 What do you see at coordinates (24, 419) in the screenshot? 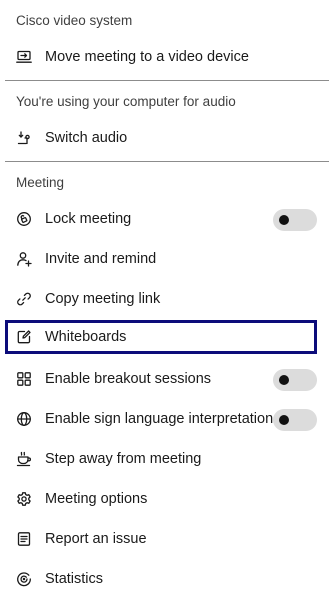
I see `globe-icon` at bounding box center [24, 419].